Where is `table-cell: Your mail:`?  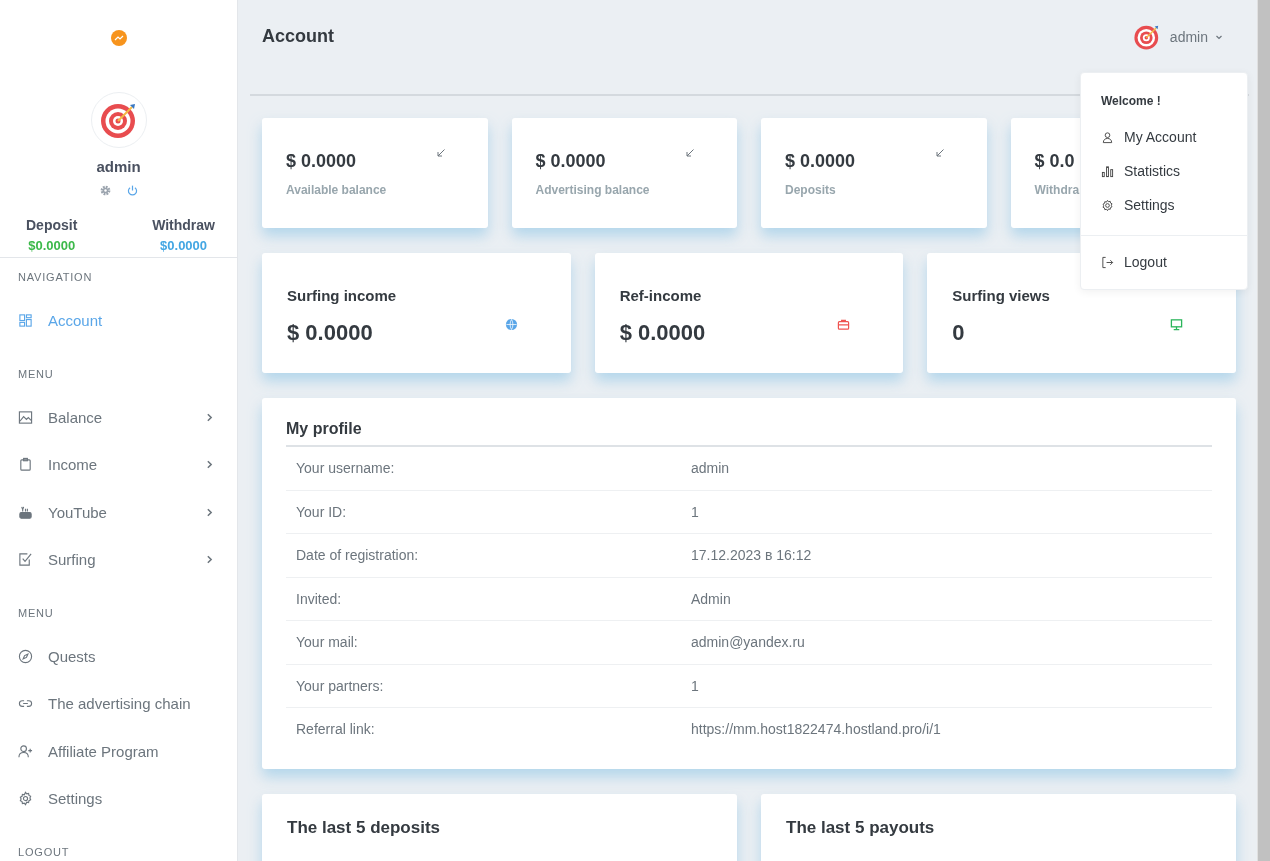 table-cell: Your mail: is located at coordinates (327, 642).